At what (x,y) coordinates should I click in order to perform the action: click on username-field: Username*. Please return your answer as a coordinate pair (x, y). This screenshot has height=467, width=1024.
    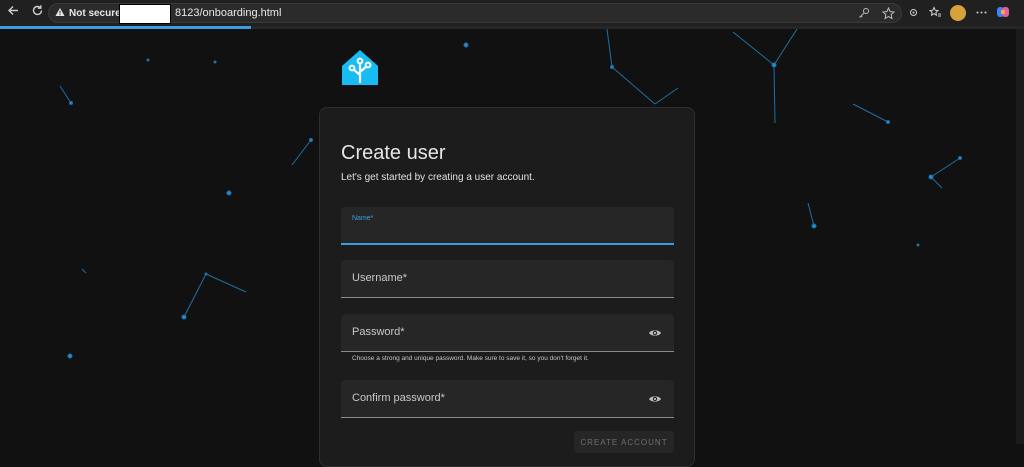
    Looking at the image, I should click on (507, 279).